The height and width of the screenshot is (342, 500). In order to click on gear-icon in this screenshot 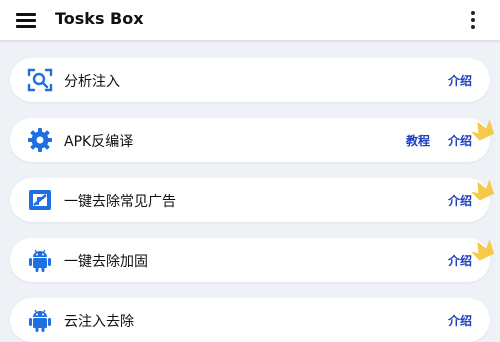, I will do `click(40, 140)`.